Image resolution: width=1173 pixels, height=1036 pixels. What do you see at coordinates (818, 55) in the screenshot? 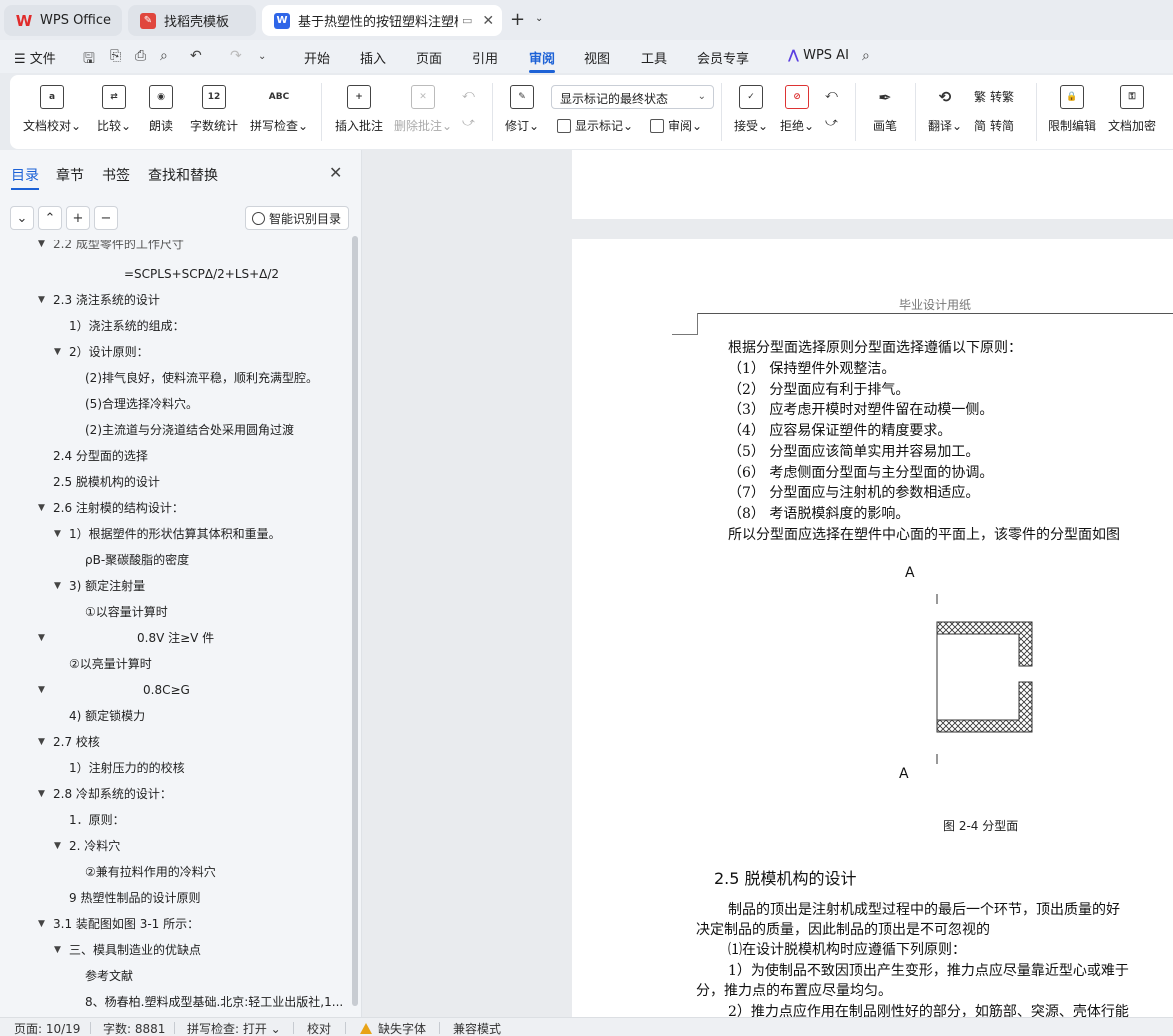
I see `wps-ai-button: ⋀ WPS AI` at bounding box center [818, 55].